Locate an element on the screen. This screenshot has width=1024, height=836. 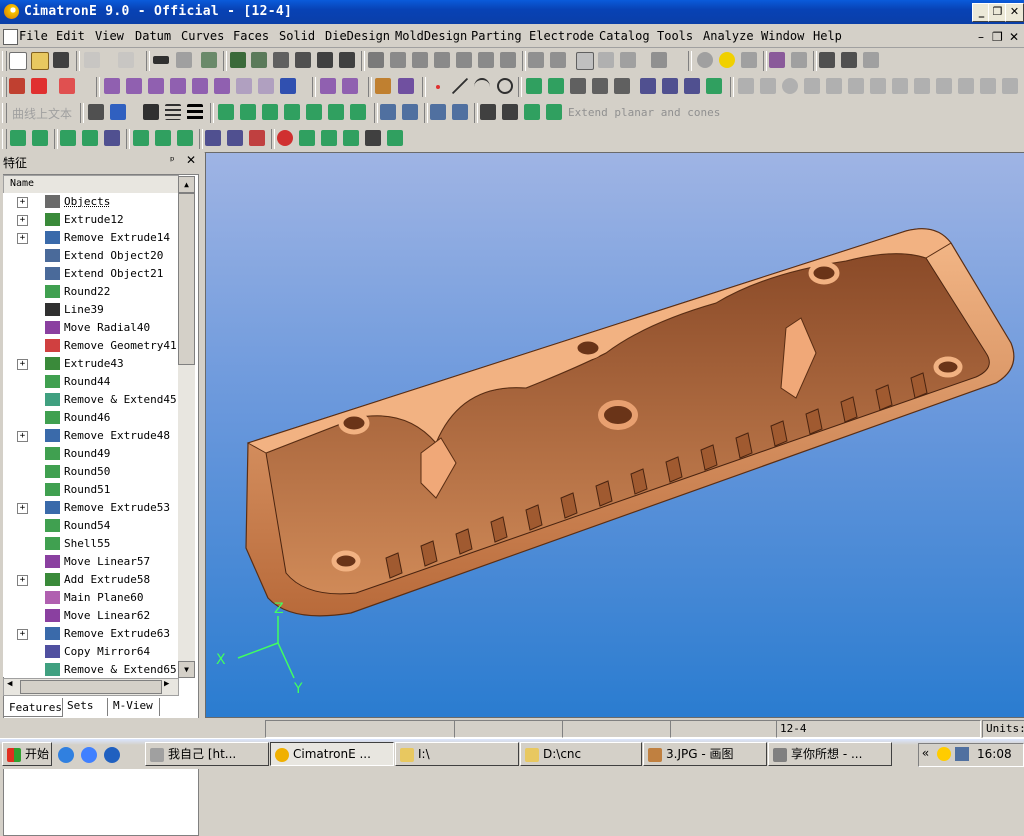
save-icon is located at coordinates (61, 60).